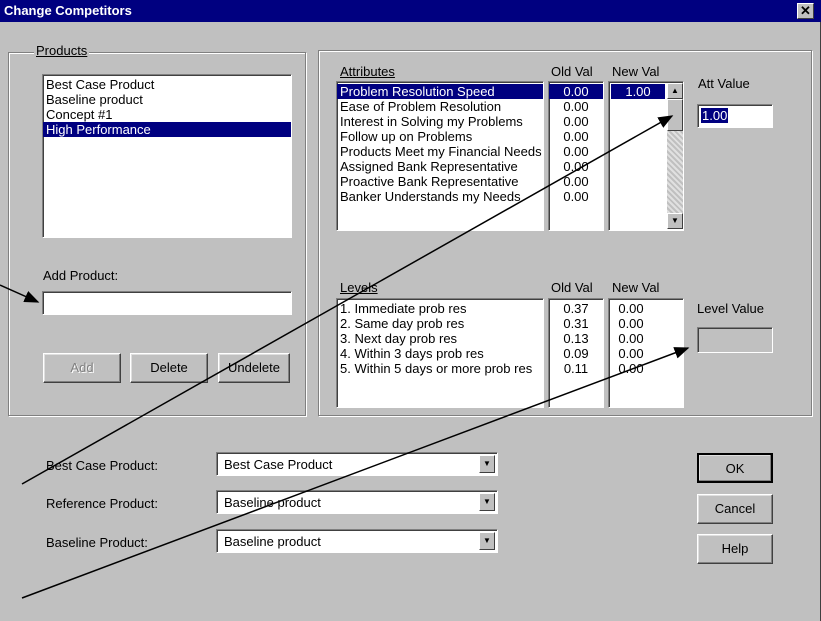 This screenshot has width=821, height=621. Describe the element at coordinates (20, 293) in the screenshot. I see `arrow-to-add-product` at that location.